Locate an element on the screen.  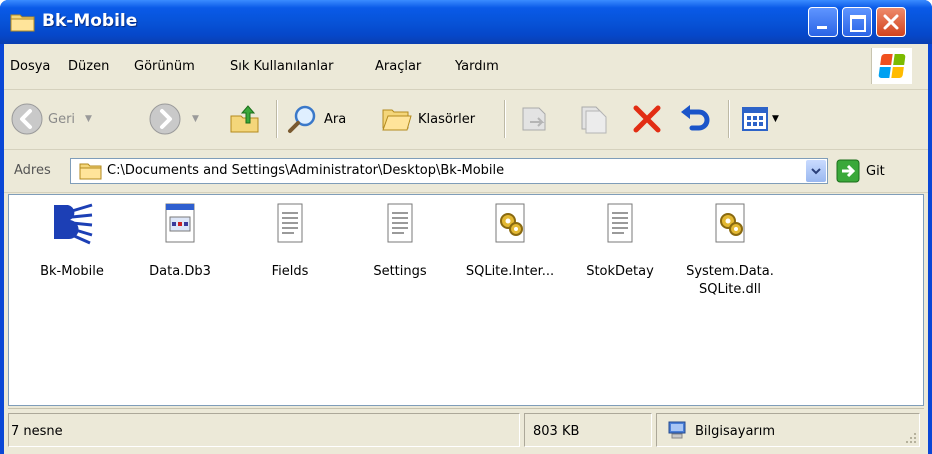
search-button: Ara is located at coordinates (316, 119).